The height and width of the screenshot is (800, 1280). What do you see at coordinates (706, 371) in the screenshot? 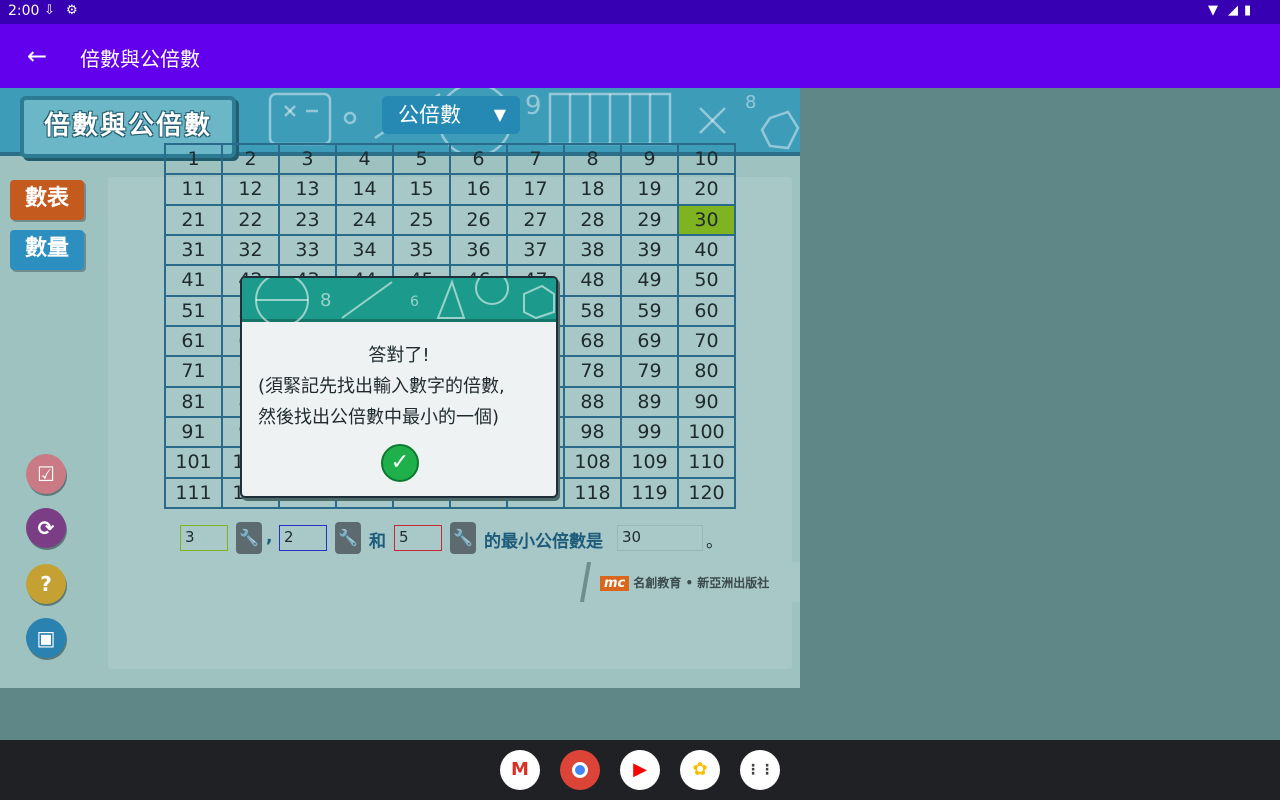
I see `grid-cell: 80` at bounding box center [706, 371].